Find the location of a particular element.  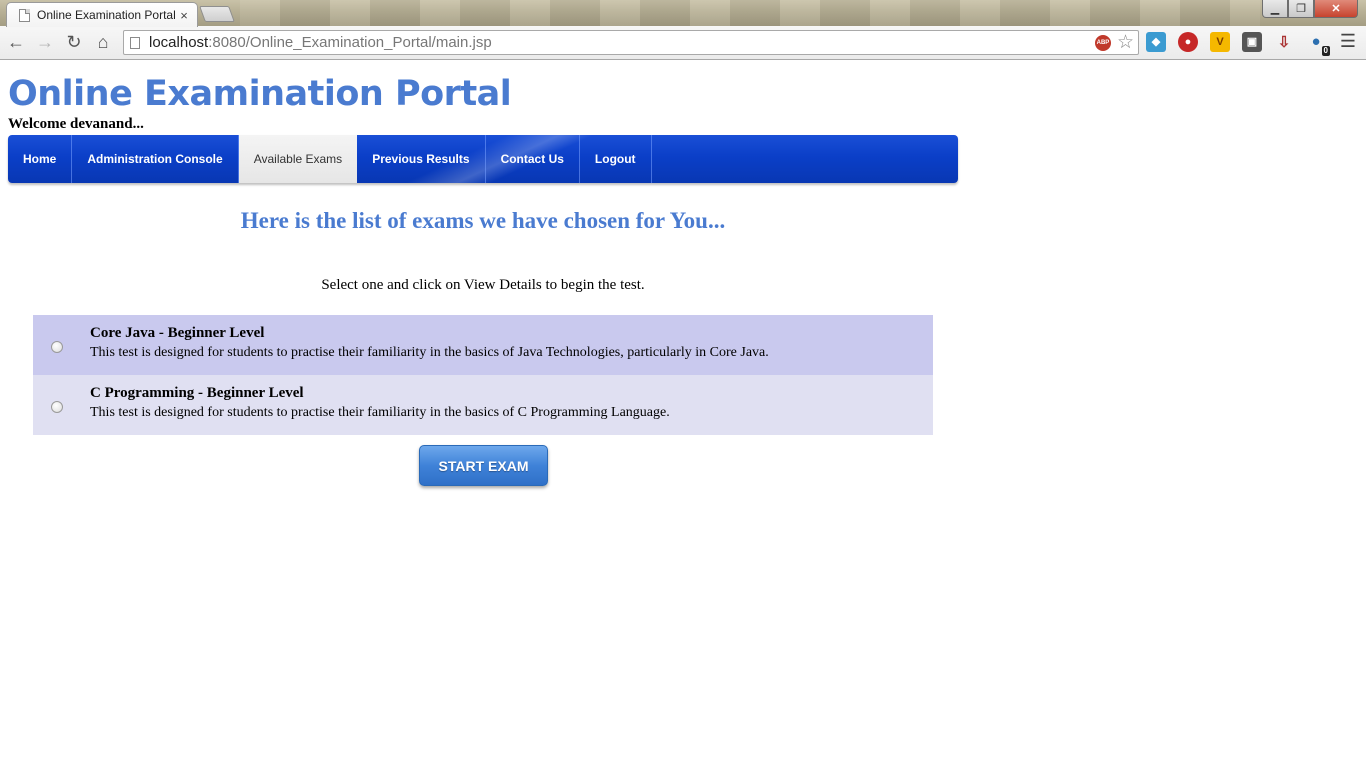

page-title: Online Examination Portal is located at coordinates (260, 94).